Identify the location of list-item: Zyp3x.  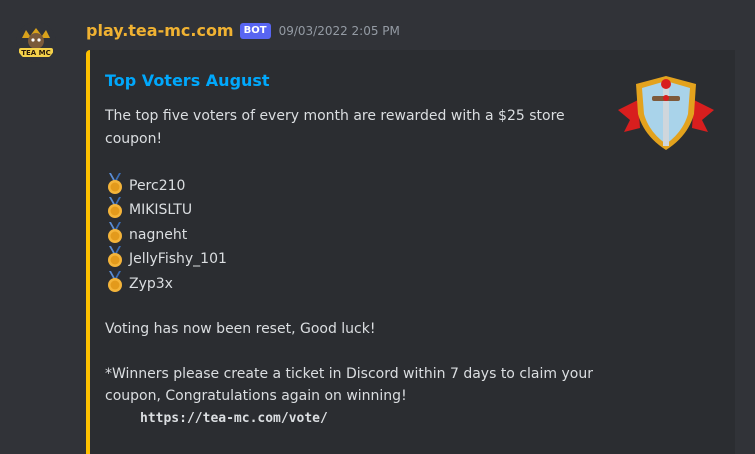
(355, 283).